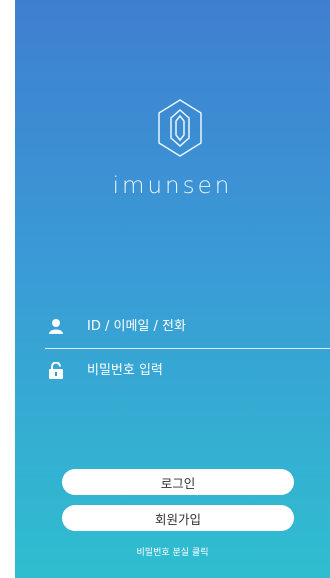 The height and width of the screenshot is (578, 330). I want to click on password-field-row, so click(185, 370).